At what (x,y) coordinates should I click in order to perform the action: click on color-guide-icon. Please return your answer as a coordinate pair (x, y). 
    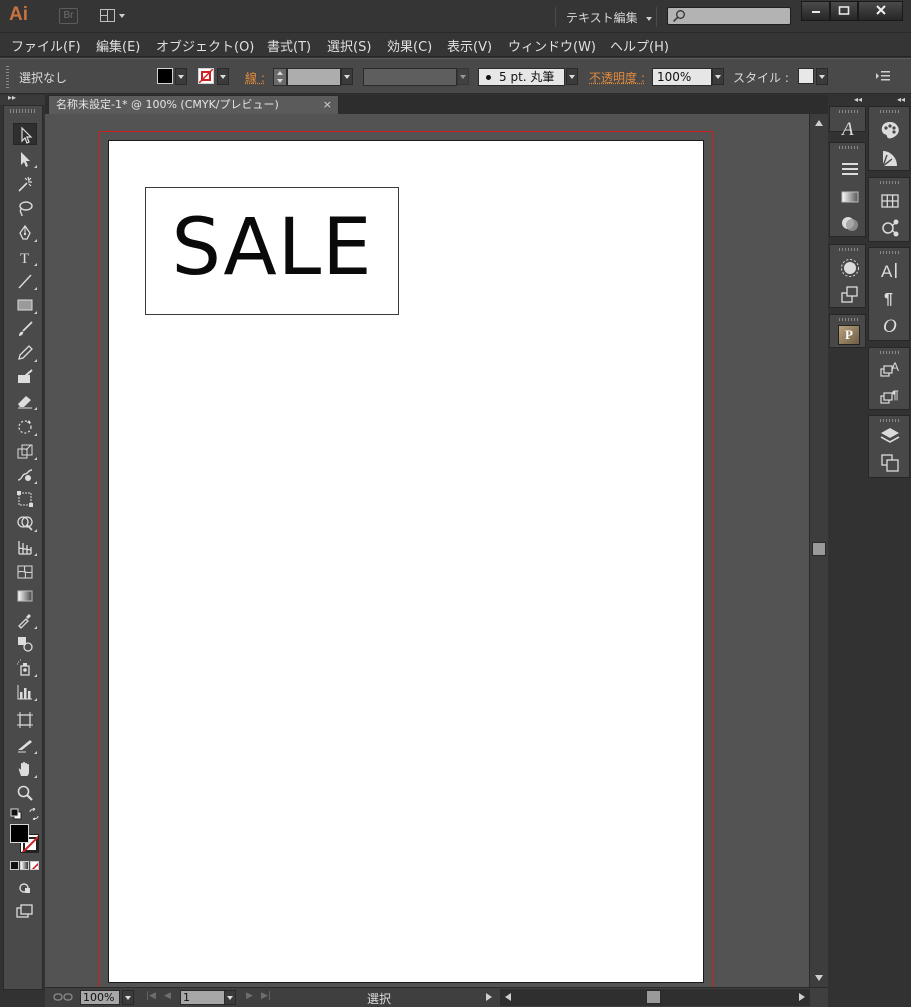
    Looking at the image, I should click on (890, 158).